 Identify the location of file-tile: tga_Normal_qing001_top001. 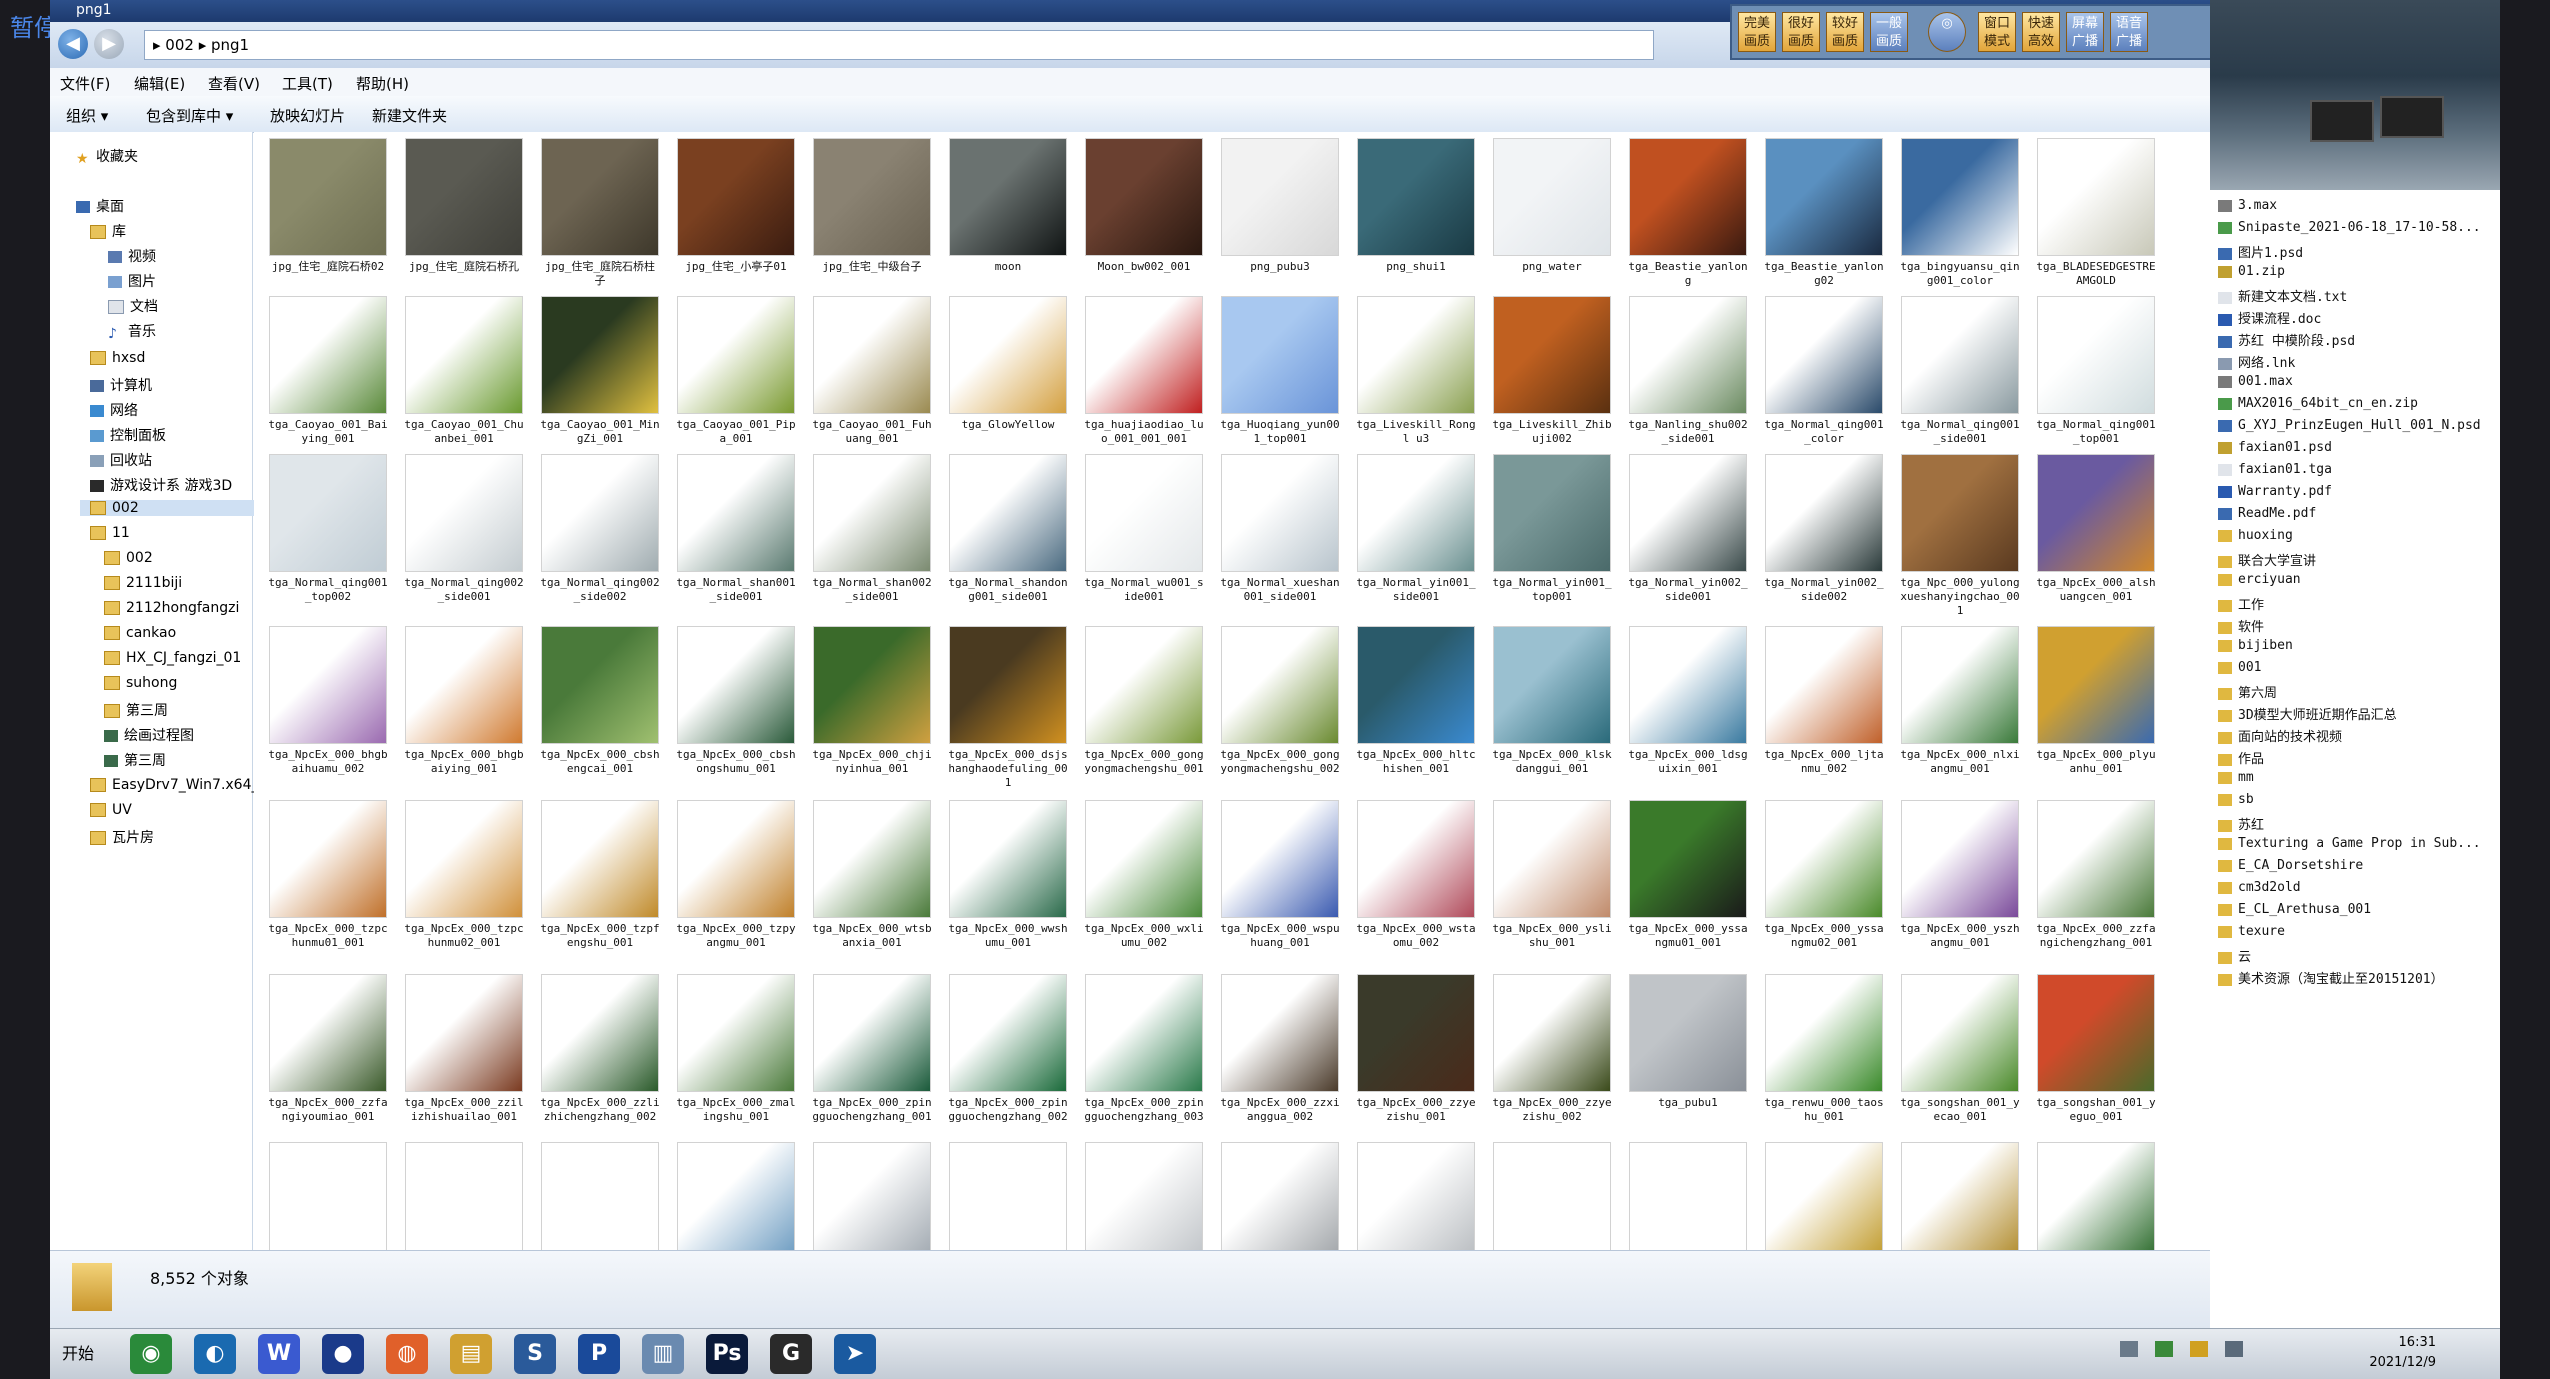
(2096, 371).